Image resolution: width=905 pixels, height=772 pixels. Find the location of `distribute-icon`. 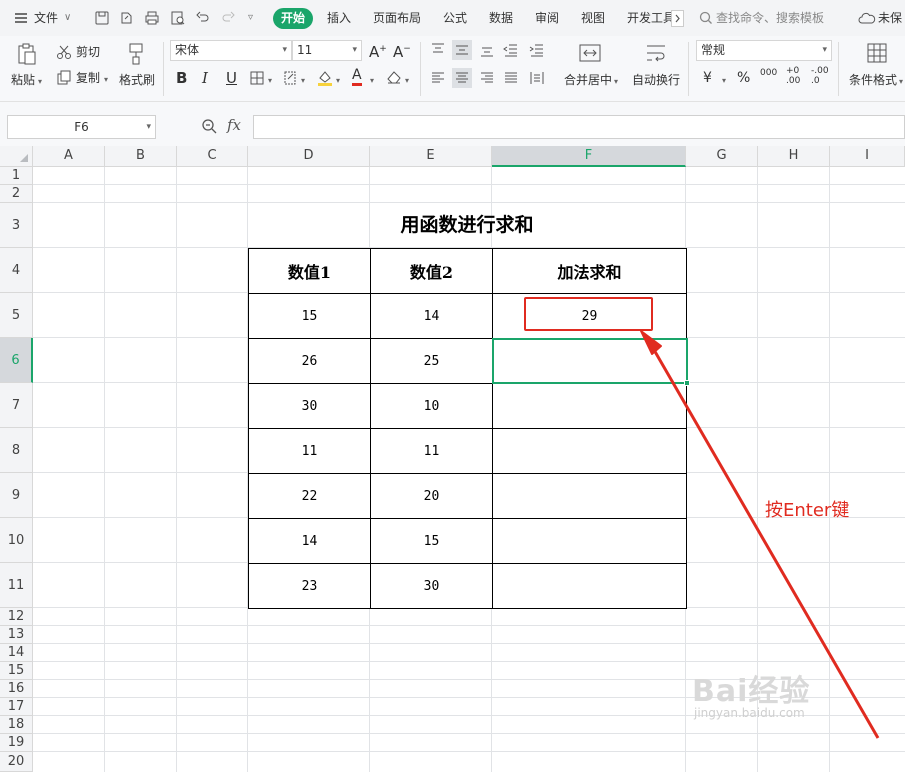

distribute-icon is located at coordinates (537, 78).